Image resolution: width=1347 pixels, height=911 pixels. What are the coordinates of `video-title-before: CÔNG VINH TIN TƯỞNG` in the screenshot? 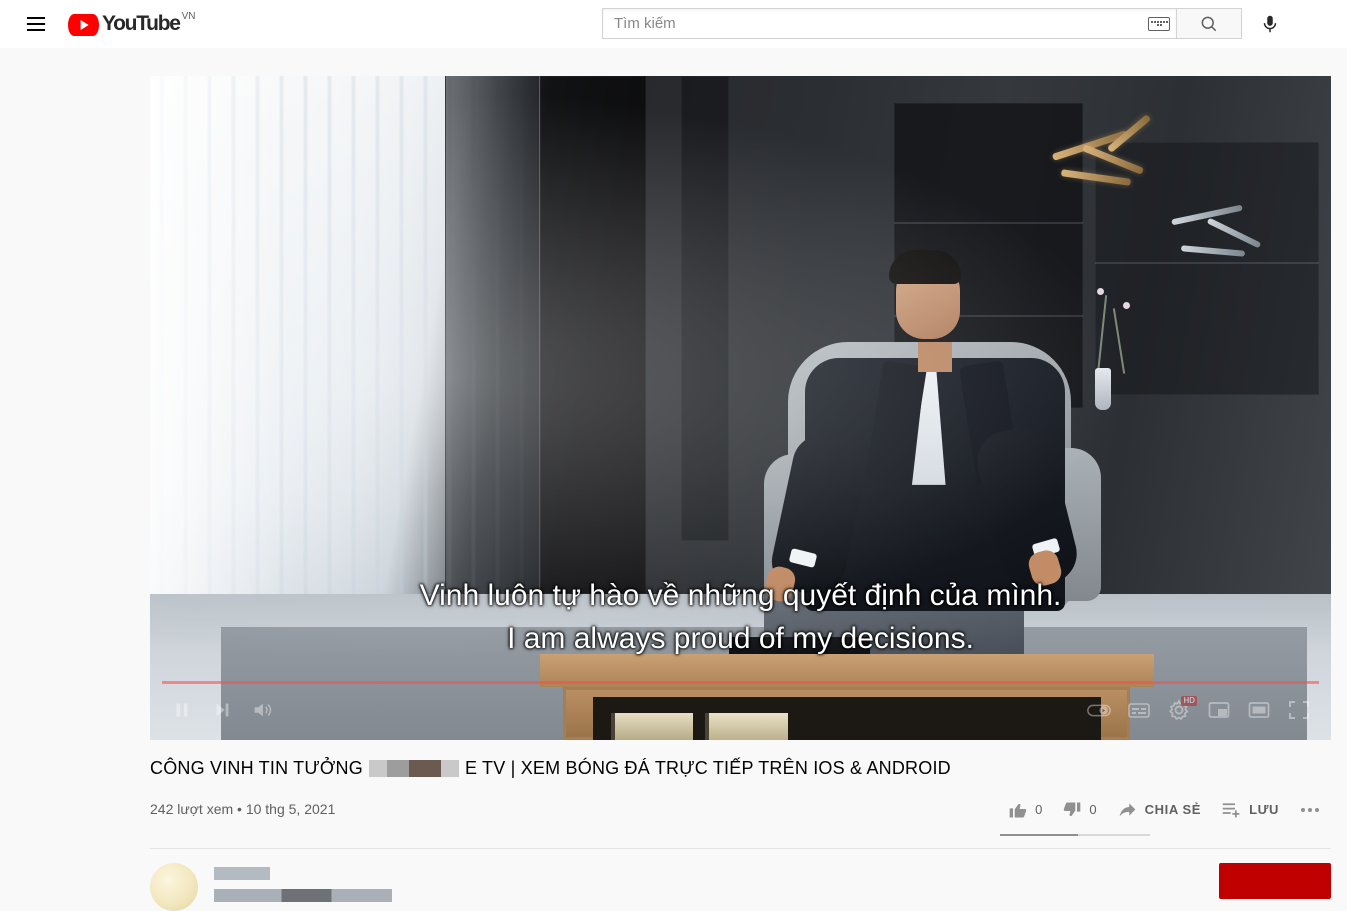 It's located at (256, 768).